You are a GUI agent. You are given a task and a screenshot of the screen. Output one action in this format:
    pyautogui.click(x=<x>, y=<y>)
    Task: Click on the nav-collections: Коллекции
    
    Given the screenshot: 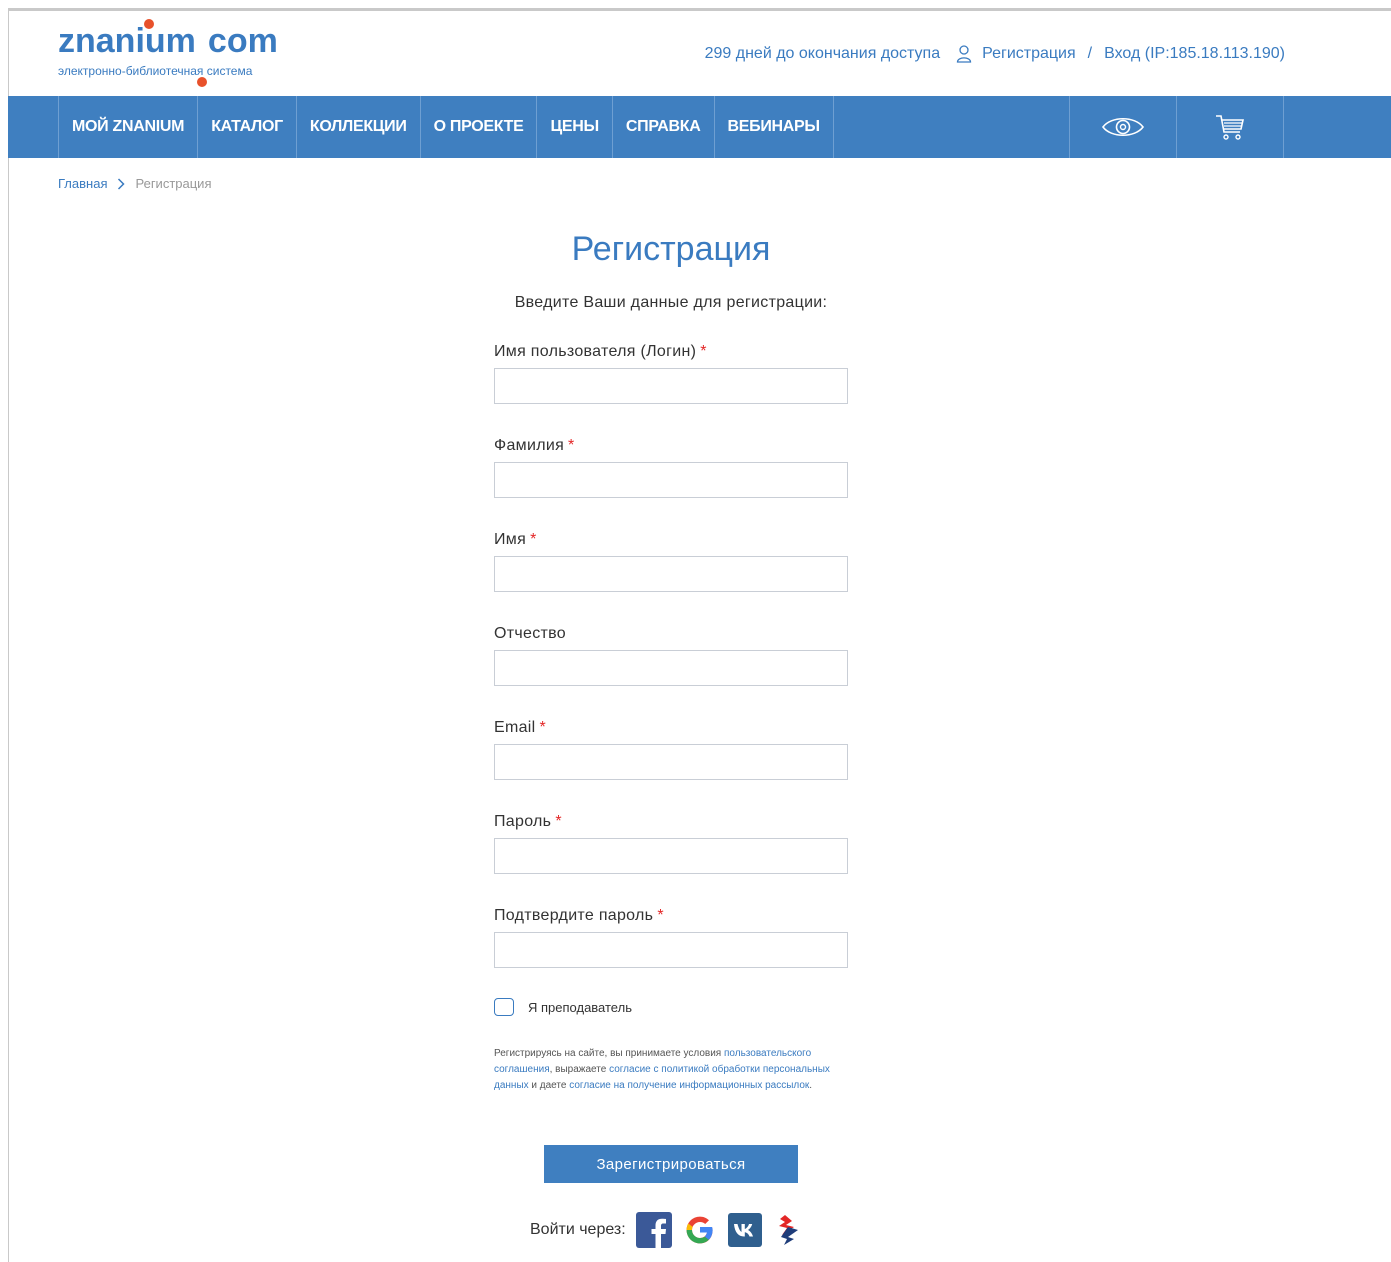 What is the action you would take?
    pyautogui.click(x=357, y=127)
    